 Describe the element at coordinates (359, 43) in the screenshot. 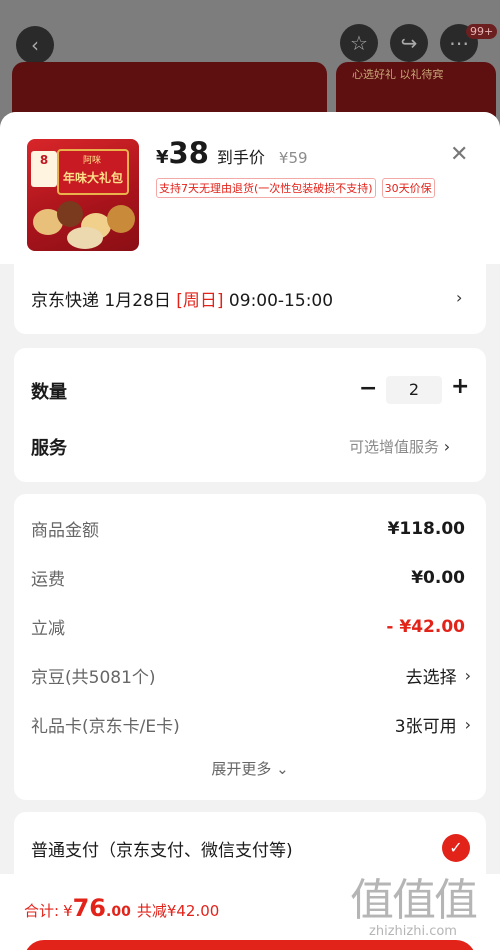

I see `favorite-star-icon: ☆` at that location.